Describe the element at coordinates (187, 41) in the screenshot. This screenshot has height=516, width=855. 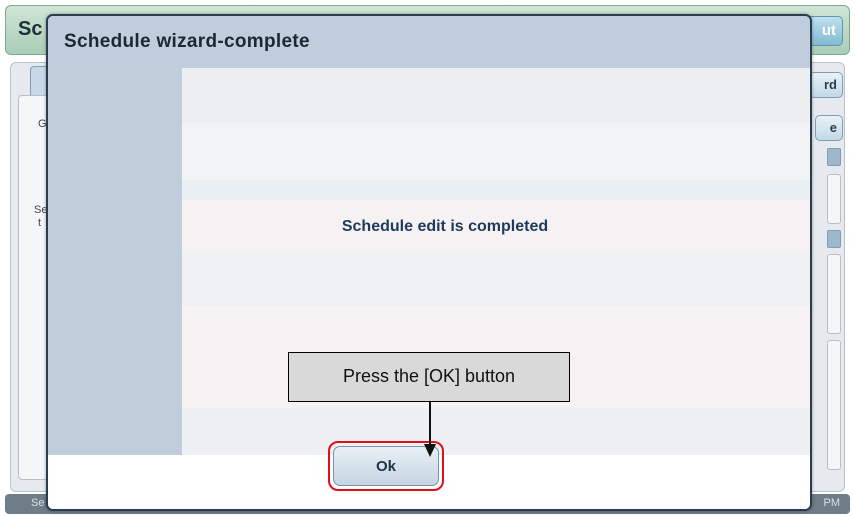
I see `dialog-title: Schedule wizard-complete` at that location.